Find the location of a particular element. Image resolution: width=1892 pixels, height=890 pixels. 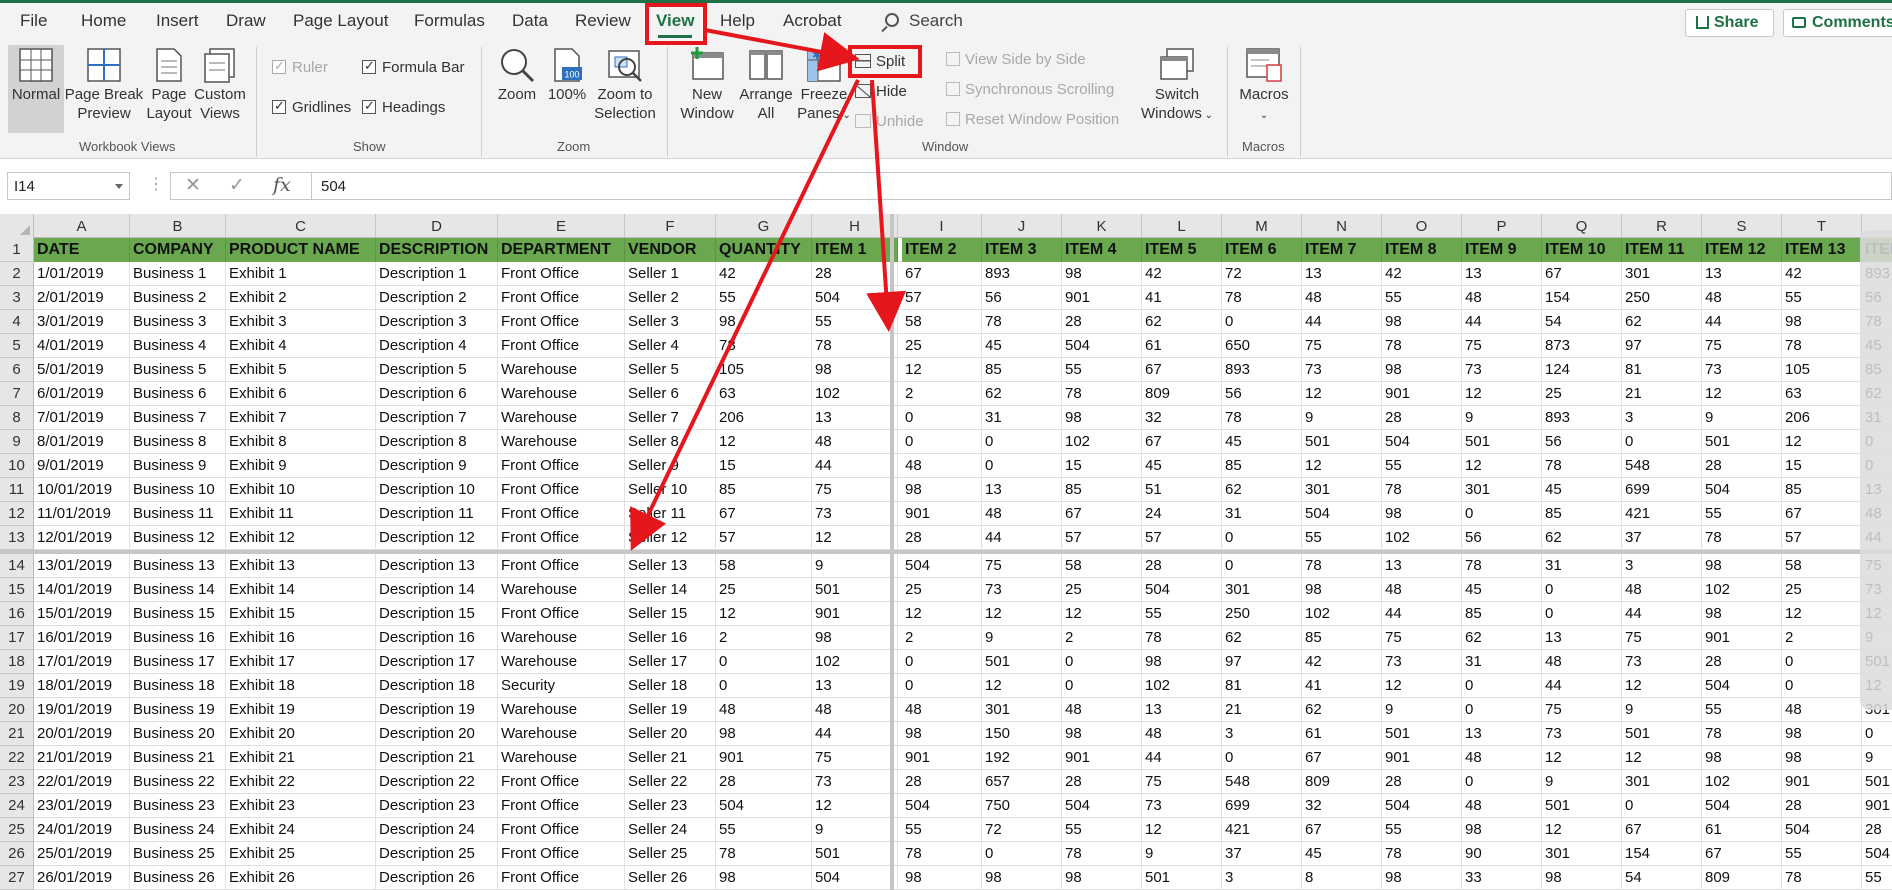

table-cell: Description 21 is located at coordinates (437, 758).